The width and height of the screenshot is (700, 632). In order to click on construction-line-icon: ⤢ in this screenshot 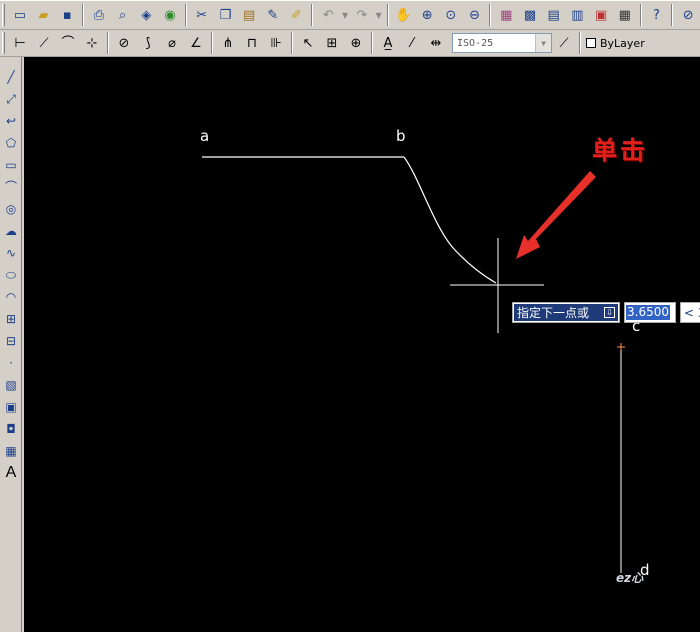, I will do `click(11, 99)`.